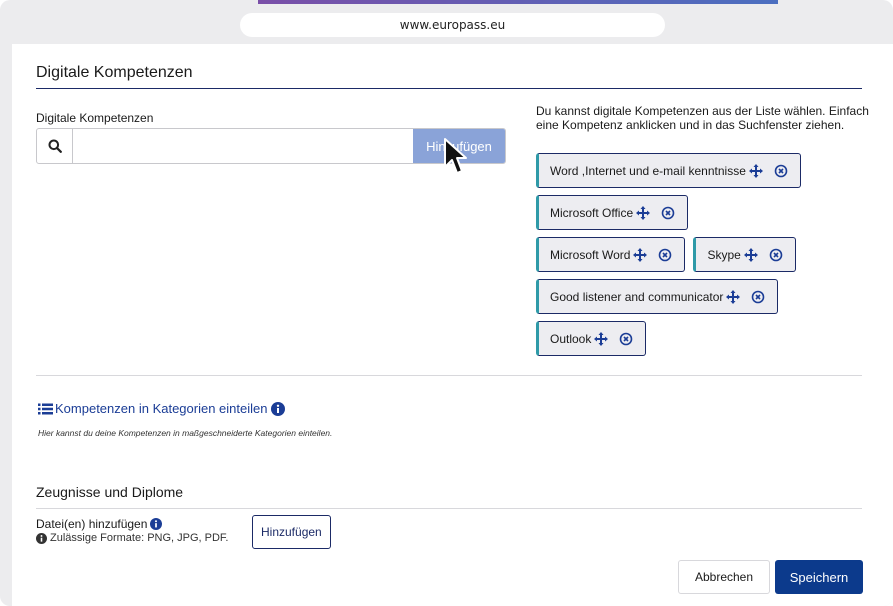  I want to click on section-title-digital: Digitale Kompetenzen, so click(114, 72).